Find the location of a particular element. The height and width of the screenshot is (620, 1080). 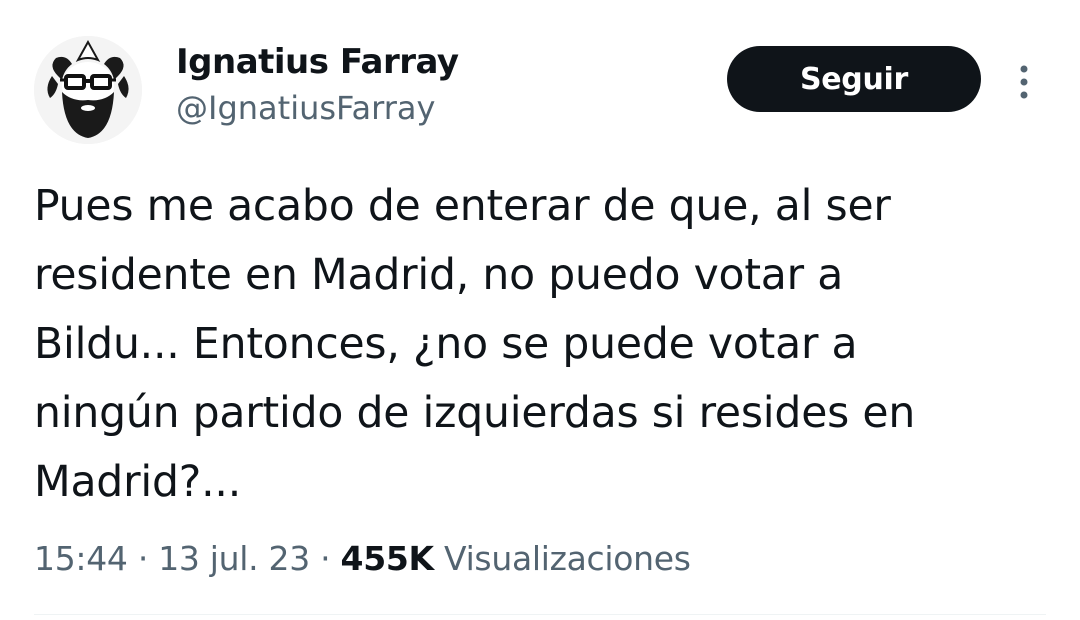

tweet-date: 13 jul. 23 is located at coordinates (234, 558).